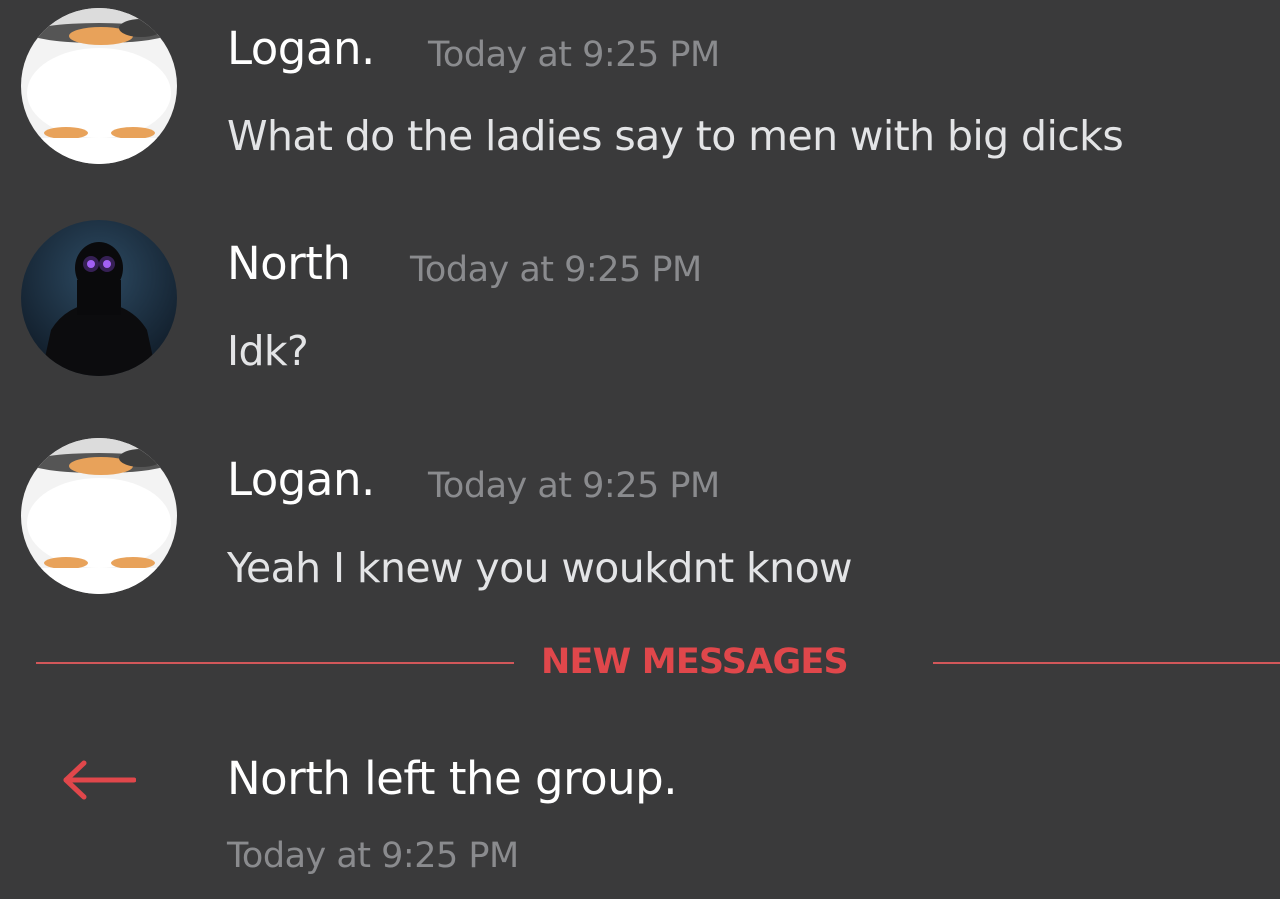 The image size is (1280, 899). I want to click on system-message-text: North left the group., so click(452, 778).